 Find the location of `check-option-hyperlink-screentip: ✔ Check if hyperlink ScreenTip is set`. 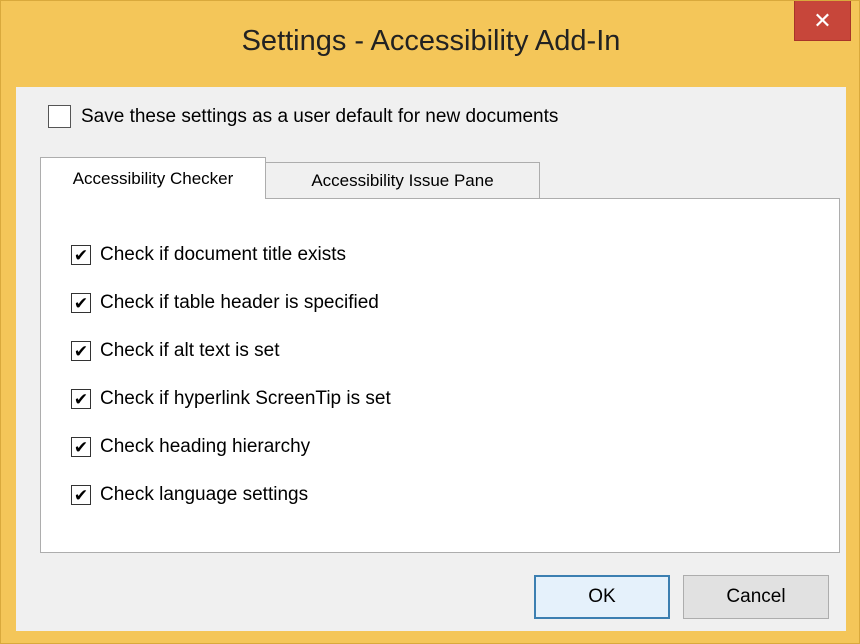

check-option-hyperlink-screentip: ✔ Check if hyperlink ScreenTip is set is located at coordinates (231, 399).